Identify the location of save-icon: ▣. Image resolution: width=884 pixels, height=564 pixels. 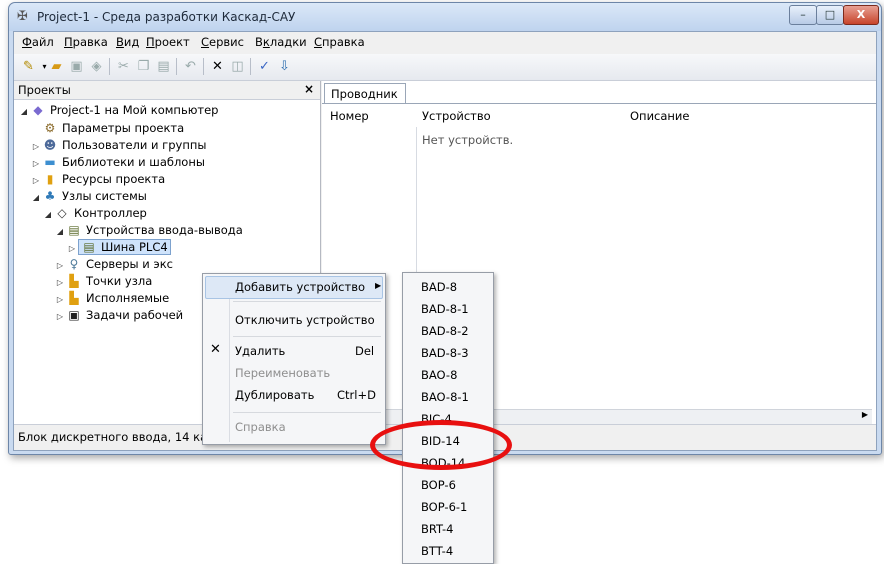
(76, 66).